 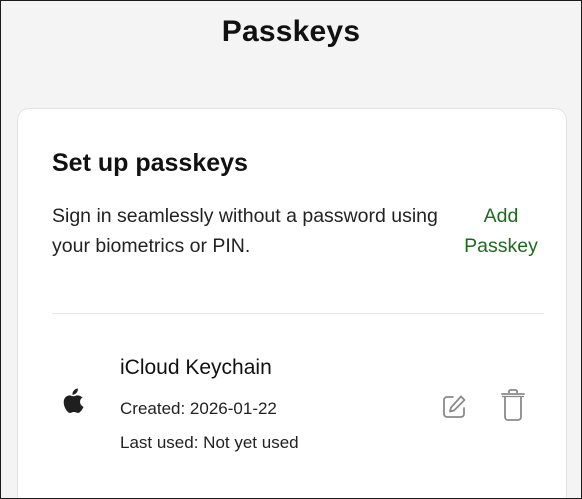 I want to click on page-title: Passkeys, so click(x=291, y=31).